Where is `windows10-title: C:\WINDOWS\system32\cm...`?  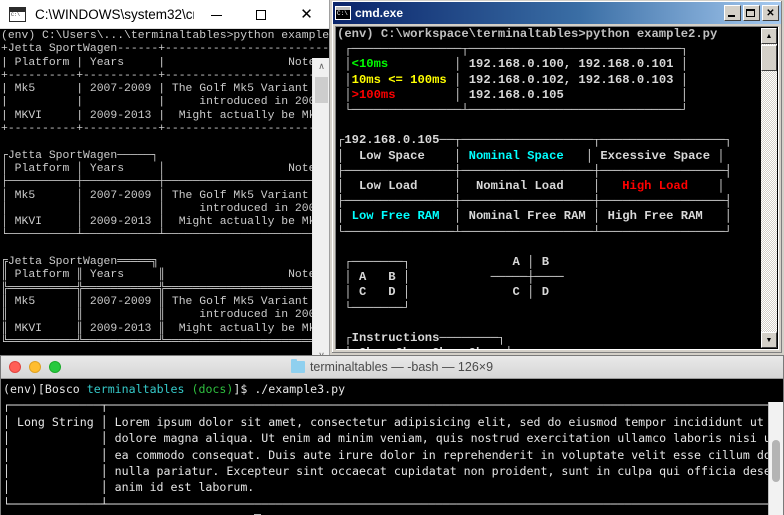 windows10-title: C:\WINDOWS\system32\cm... is located at coordinates (114, 14).